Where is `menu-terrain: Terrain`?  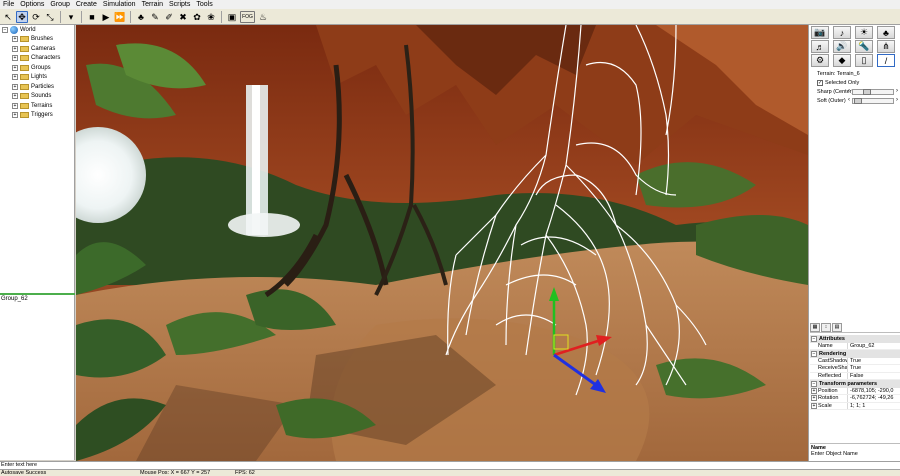
menu-terrain: Terrain is located at coordinates (152, 4).